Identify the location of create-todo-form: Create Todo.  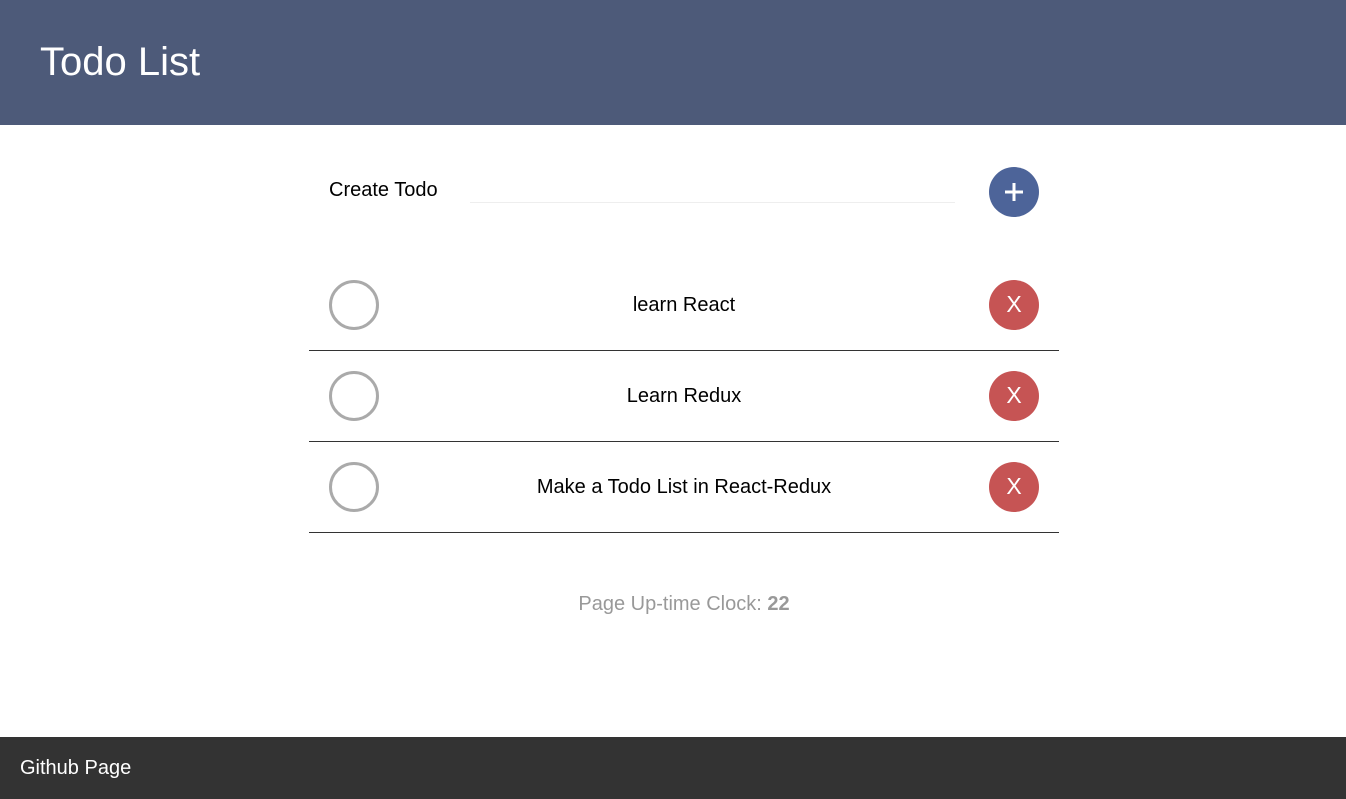
(684, 195).